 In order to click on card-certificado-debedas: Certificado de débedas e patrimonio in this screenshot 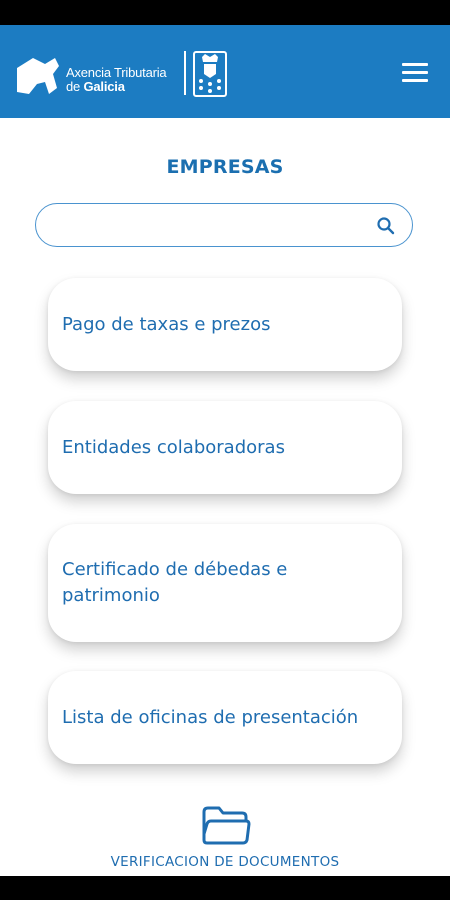, I will do `click(225, 583)`.